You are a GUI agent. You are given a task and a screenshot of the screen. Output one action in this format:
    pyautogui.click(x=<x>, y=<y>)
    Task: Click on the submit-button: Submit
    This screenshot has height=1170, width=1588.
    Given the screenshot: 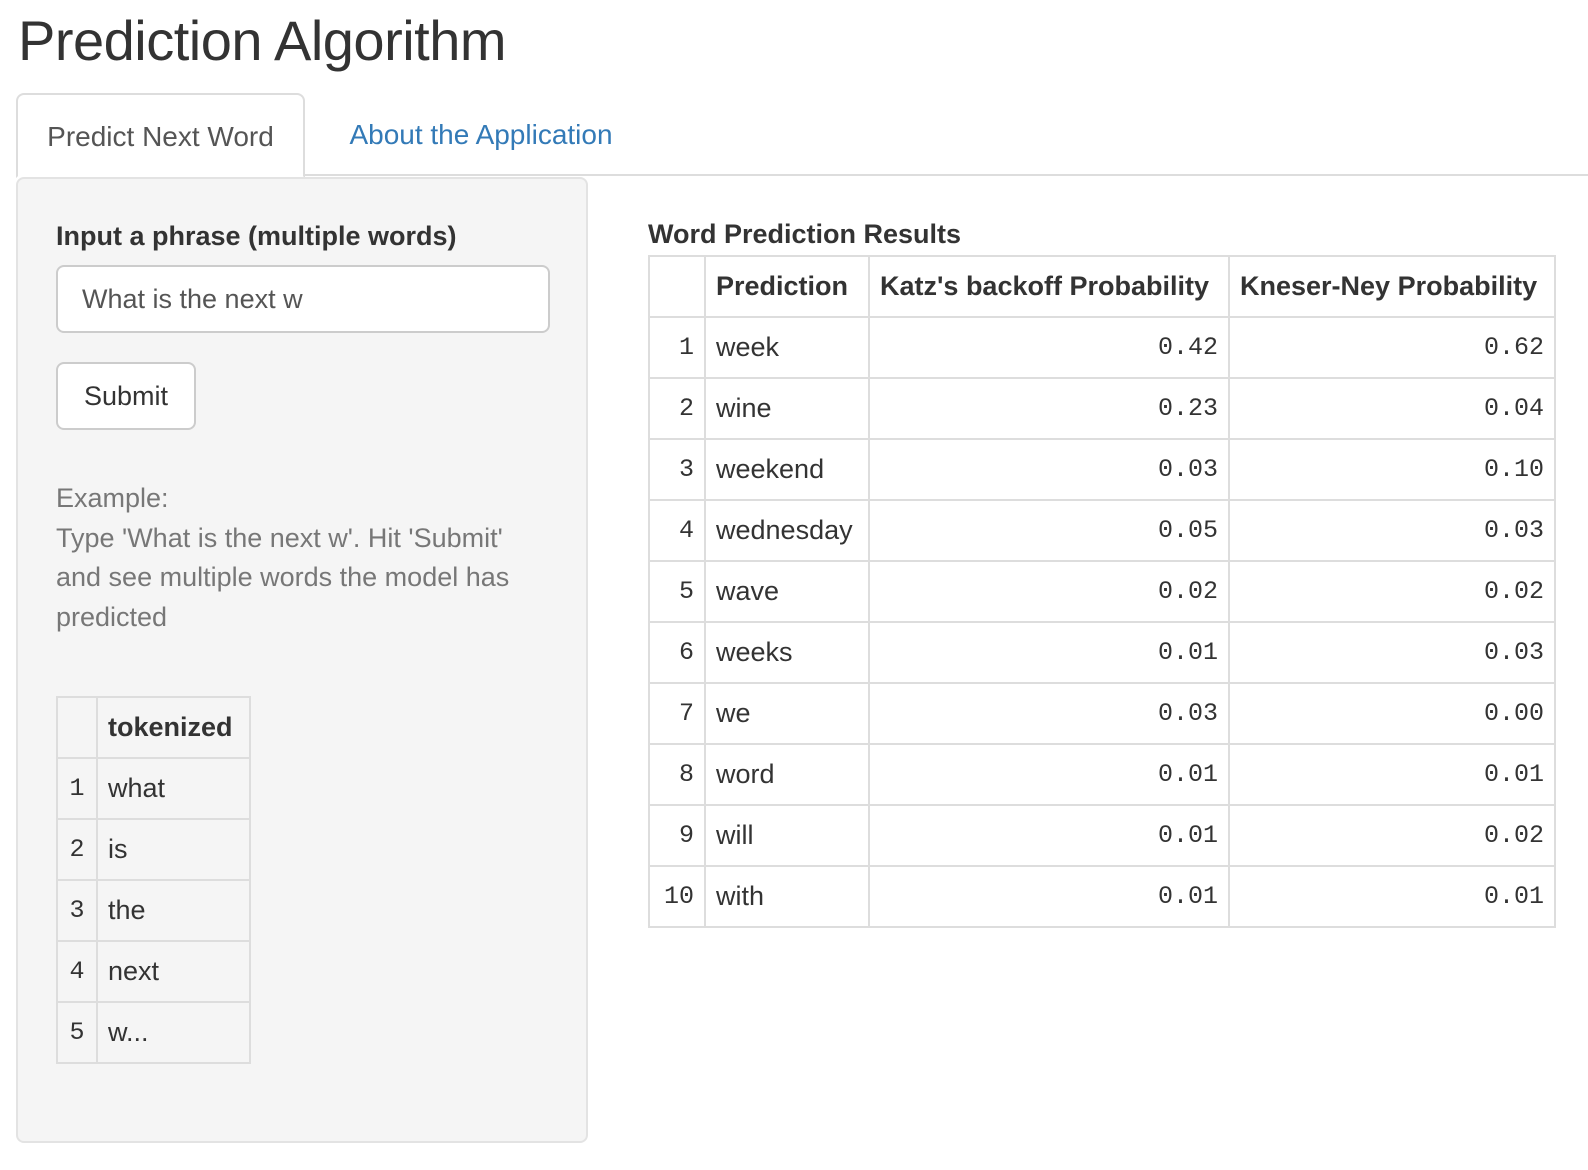 What is the action you would take?
    pyautogui.click(x=126, y=396)
    